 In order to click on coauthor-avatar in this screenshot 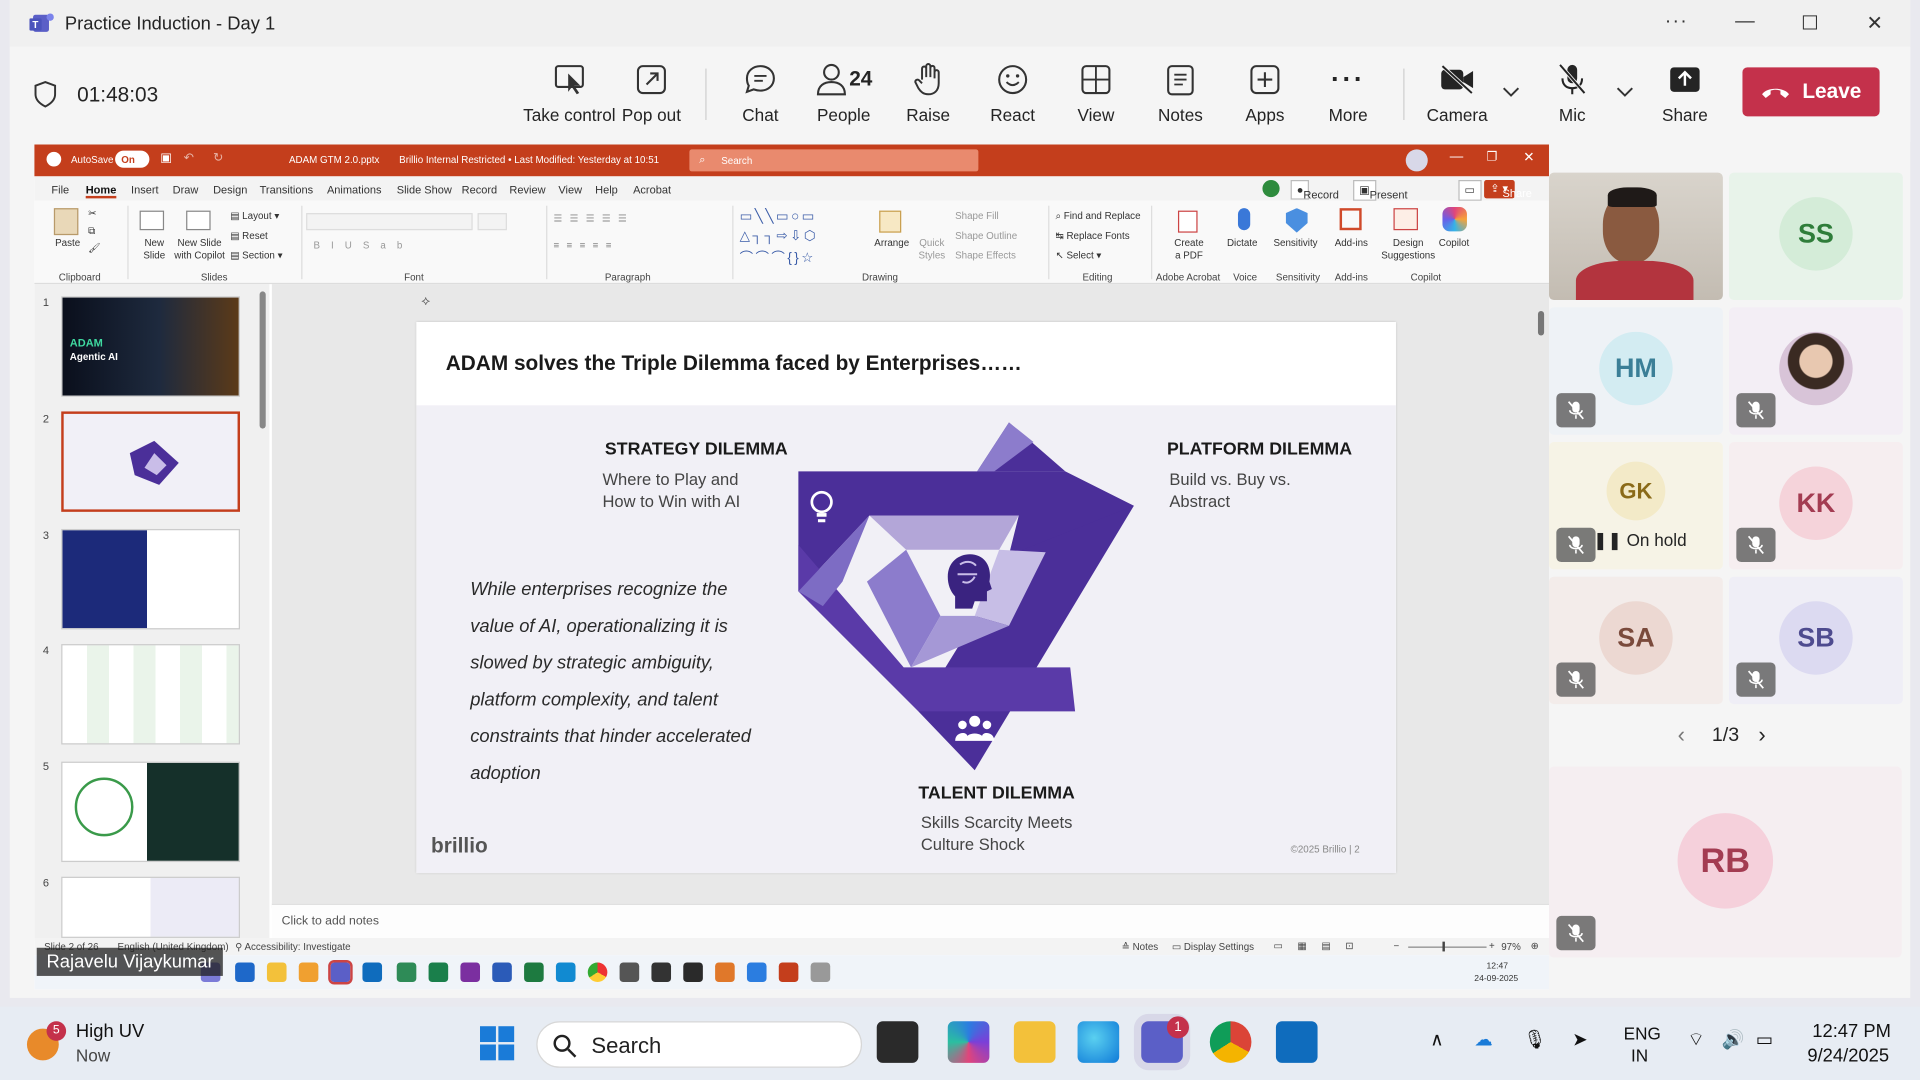, I will do `click(1271, 189)`.